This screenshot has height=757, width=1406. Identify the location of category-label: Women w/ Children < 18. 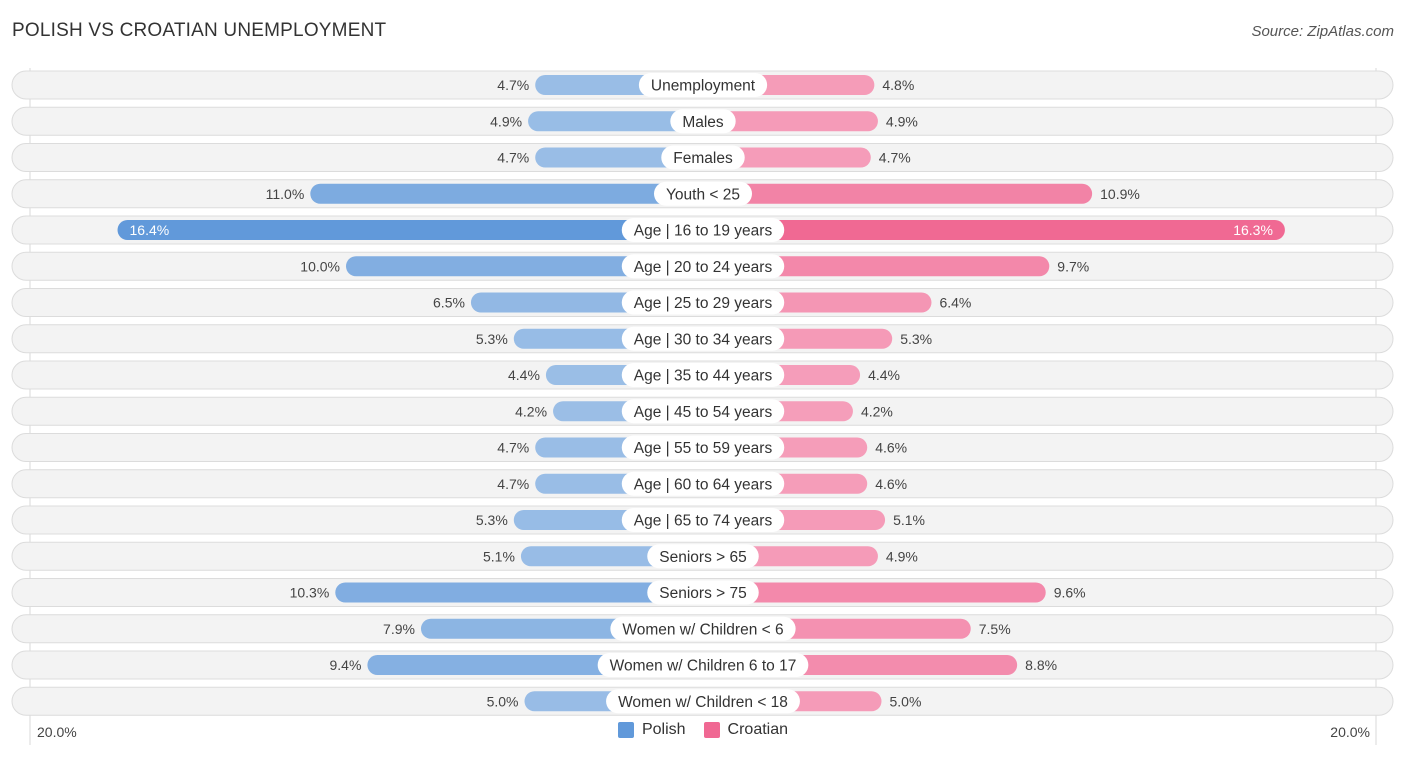
(703, 702).